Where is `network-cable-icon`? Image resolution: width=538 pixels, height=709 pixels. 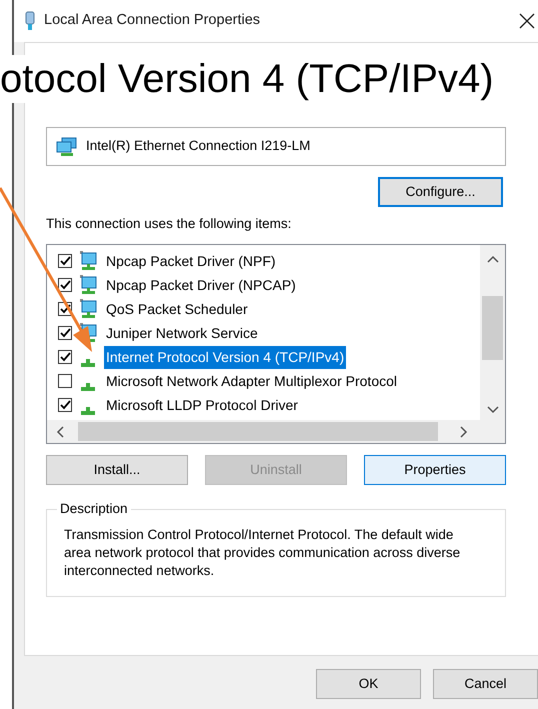
network-cable-icon is located at coordinates (30, 21).